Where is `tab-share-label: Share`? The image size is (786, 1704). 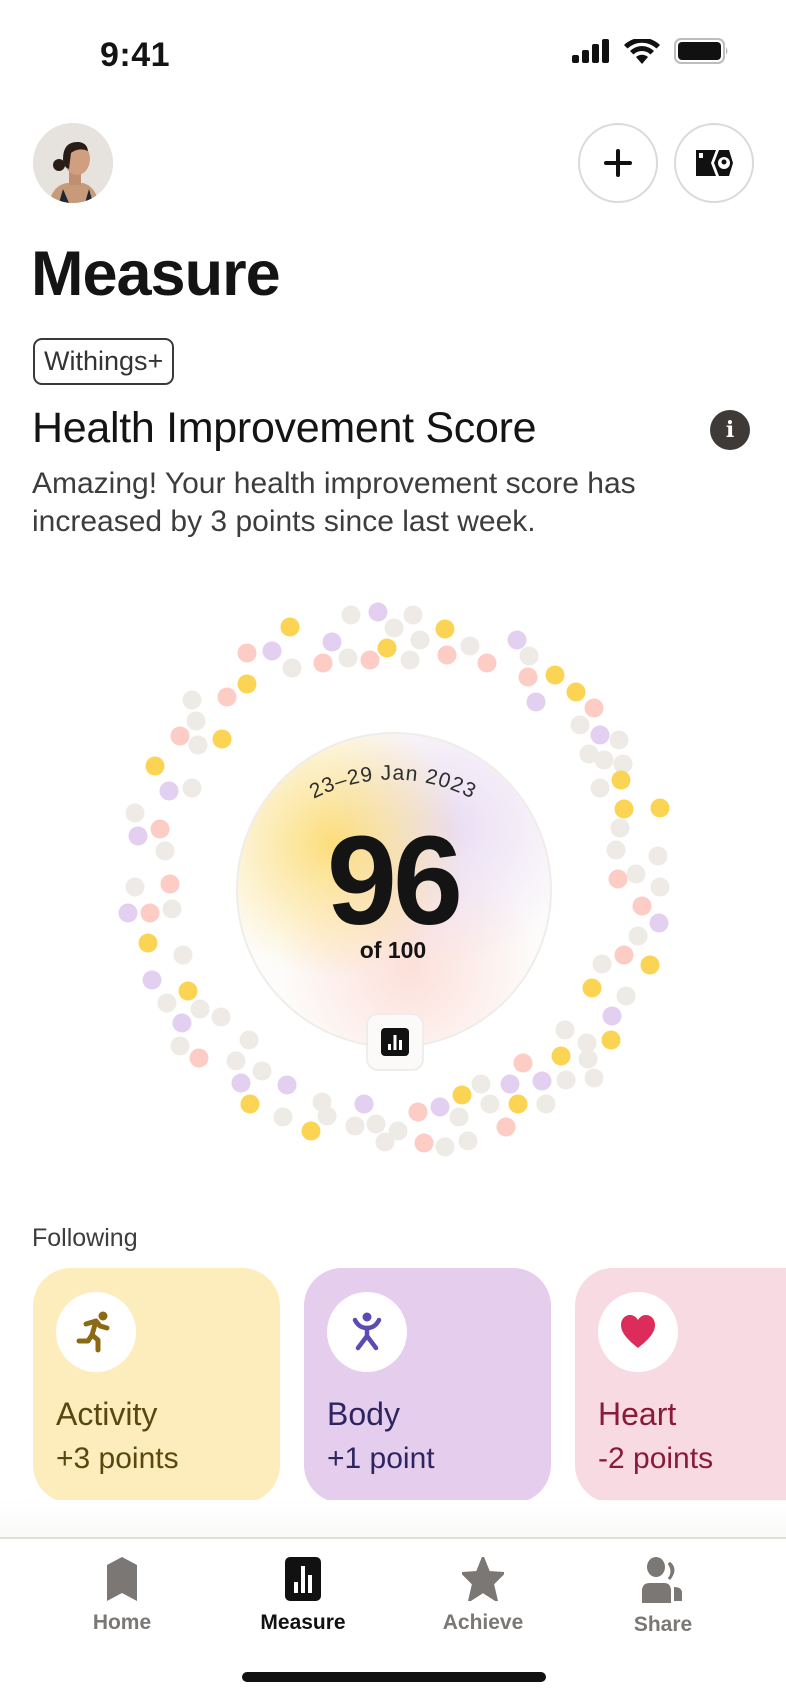
tab-share-label: Share is located at coordinates (663, 1624).